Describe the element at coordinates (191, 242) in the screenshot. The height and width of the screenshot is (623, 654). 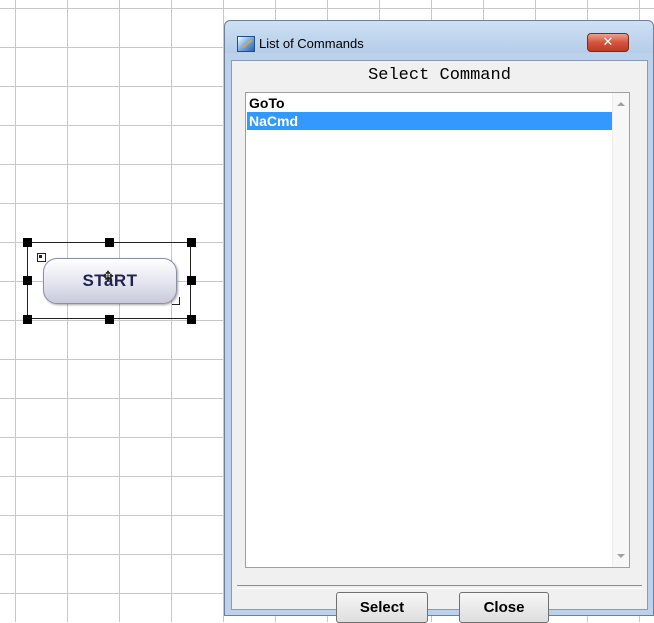
I see `resize-handle-top-right` at that location.